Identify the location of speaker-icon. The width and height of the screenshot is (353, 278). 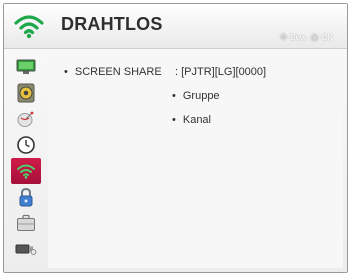
(26, 93).